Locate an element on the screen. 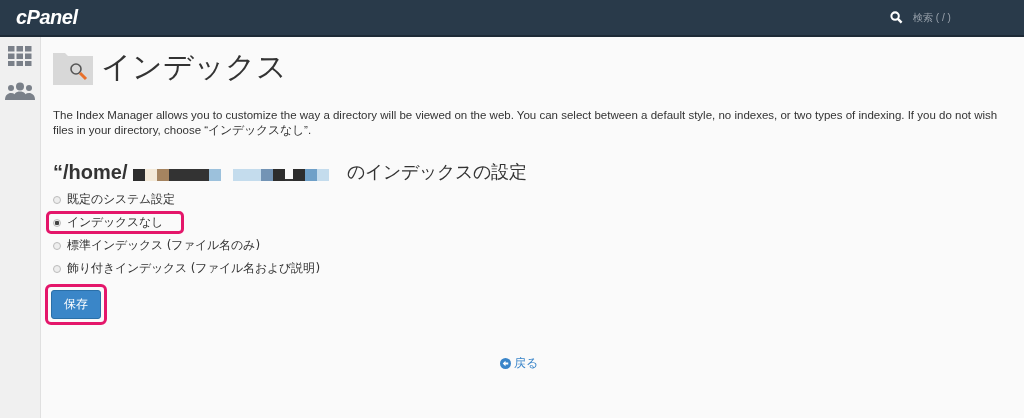 This screenshot has width=1024, height=418. page-title: インデックス is located at coordinates (194, 67).